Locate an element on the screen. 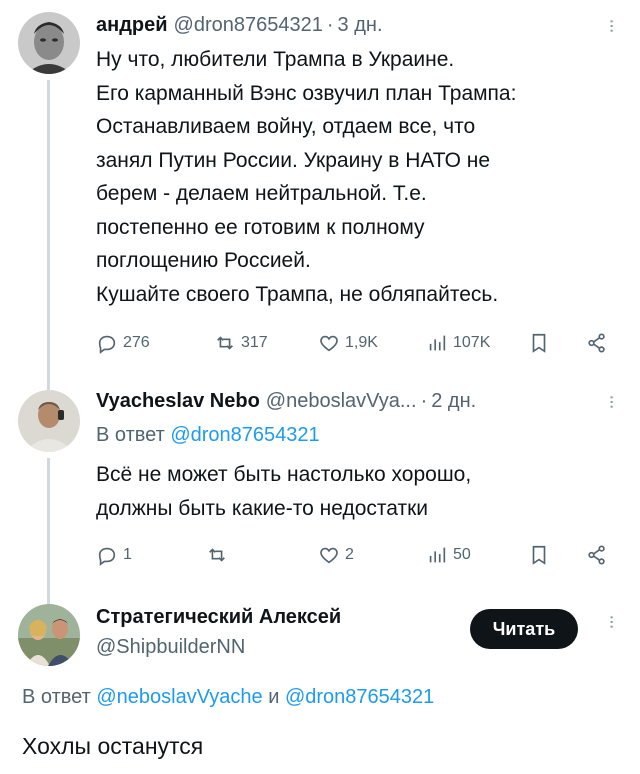 The width and height of the screenshot is (640, 774). reply-button: 1 is located at coordinates (114, 555).